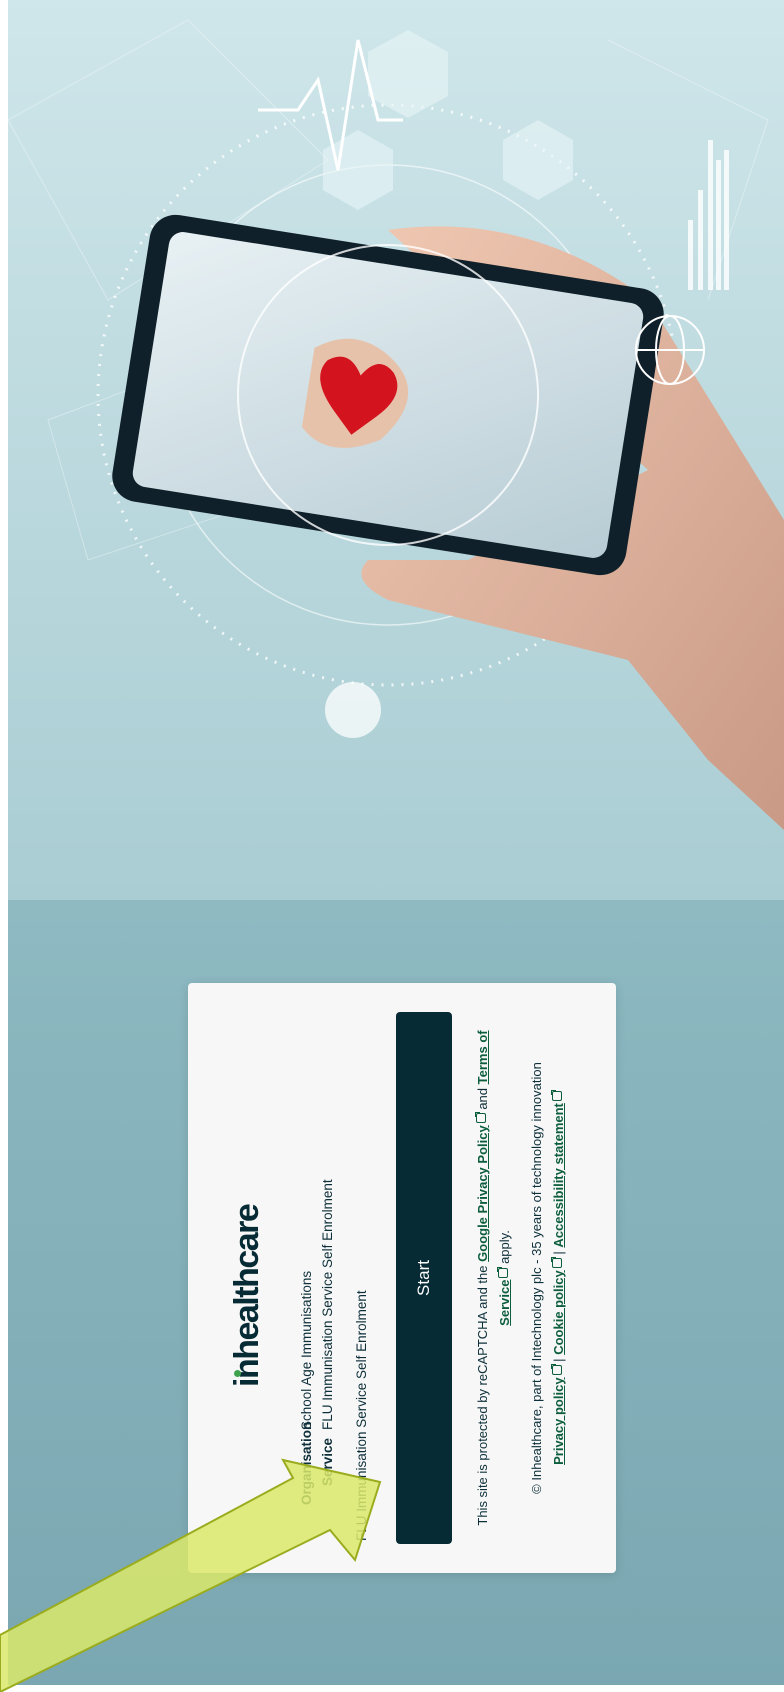 This screenshot has height=1692, width=784. What do you see at coordinates (482, 1098) in the screenshot?
I see `recaptcha-and: and` at bounding box center [482, 1098].